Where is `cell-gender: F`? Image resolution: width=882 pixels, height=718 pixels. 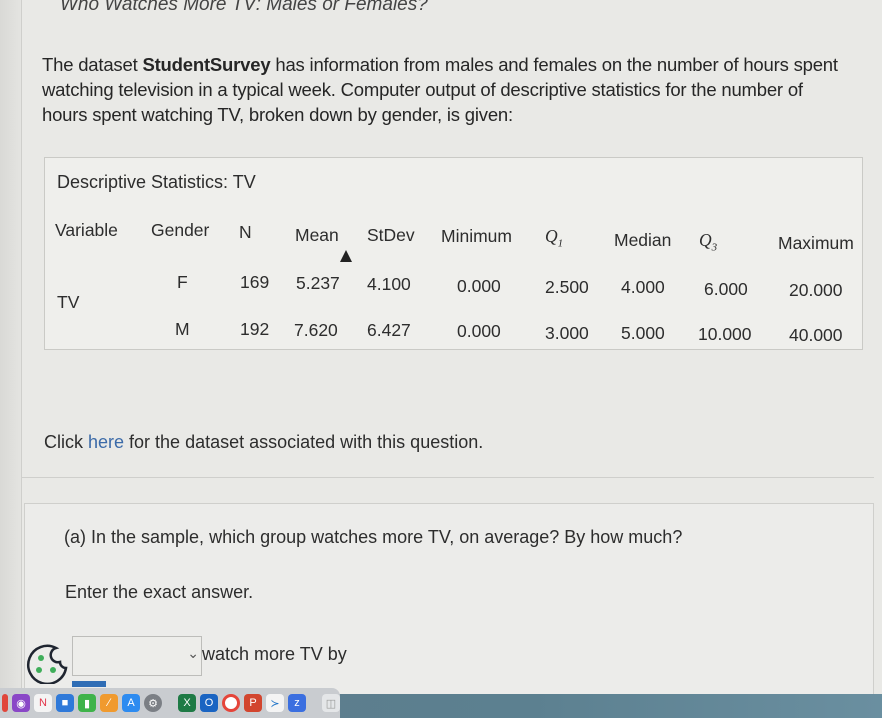
cell-gender: F is located at coordinates (182, 282).